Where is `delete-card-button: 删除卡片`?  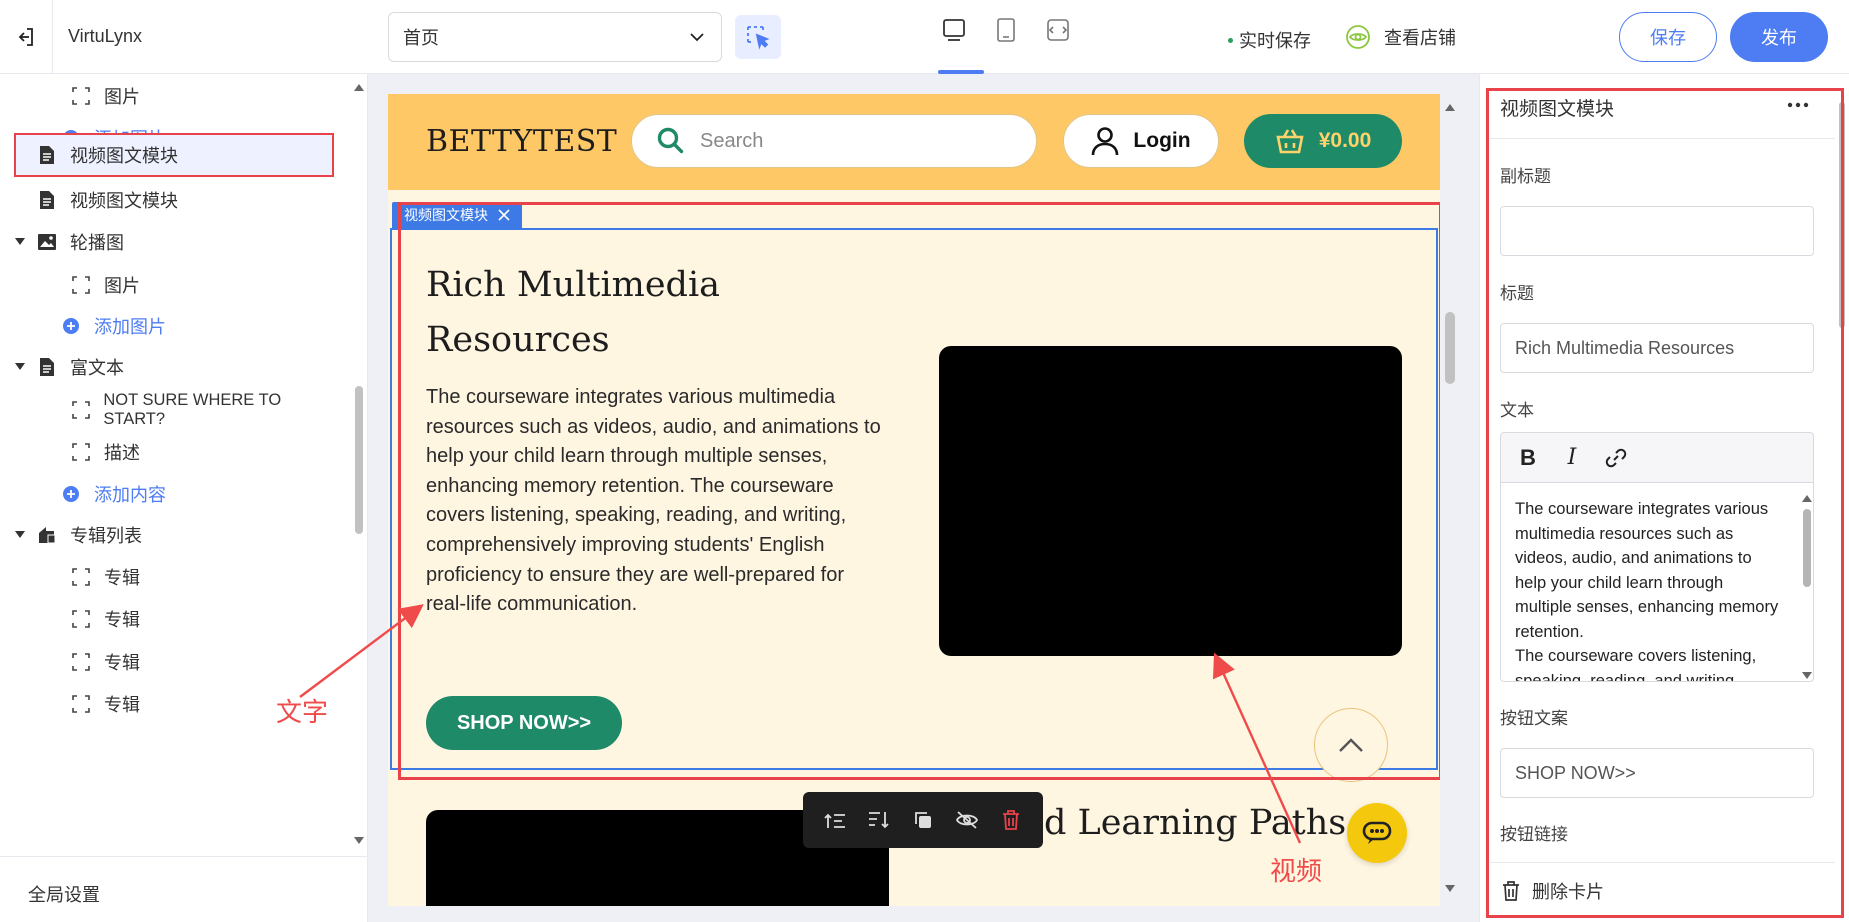
delete-card-button: 删除卡片 is located at coordinates (1553, 891).